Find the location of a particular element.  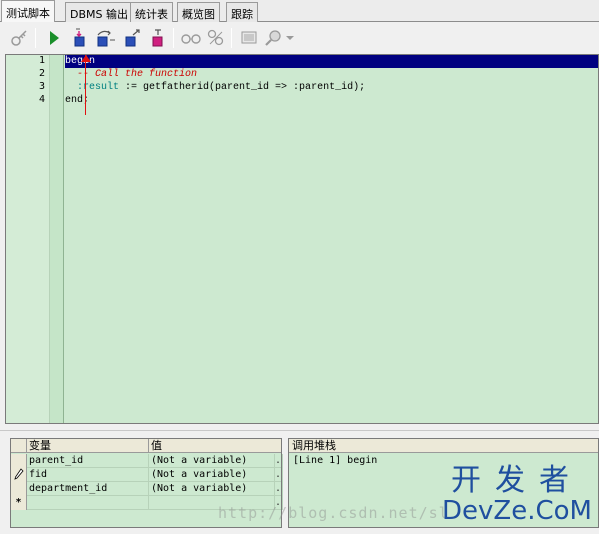

column-header-value: 值 is located at coordinates (216, 446).